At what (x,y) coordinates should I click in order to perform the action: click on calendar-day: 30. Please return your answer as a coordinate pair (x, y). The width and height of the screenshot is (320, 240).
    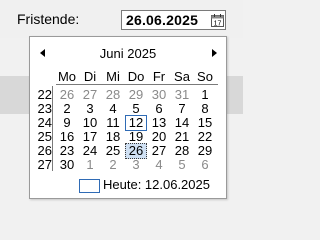
    Looking at the image, I should click on (67, 165).